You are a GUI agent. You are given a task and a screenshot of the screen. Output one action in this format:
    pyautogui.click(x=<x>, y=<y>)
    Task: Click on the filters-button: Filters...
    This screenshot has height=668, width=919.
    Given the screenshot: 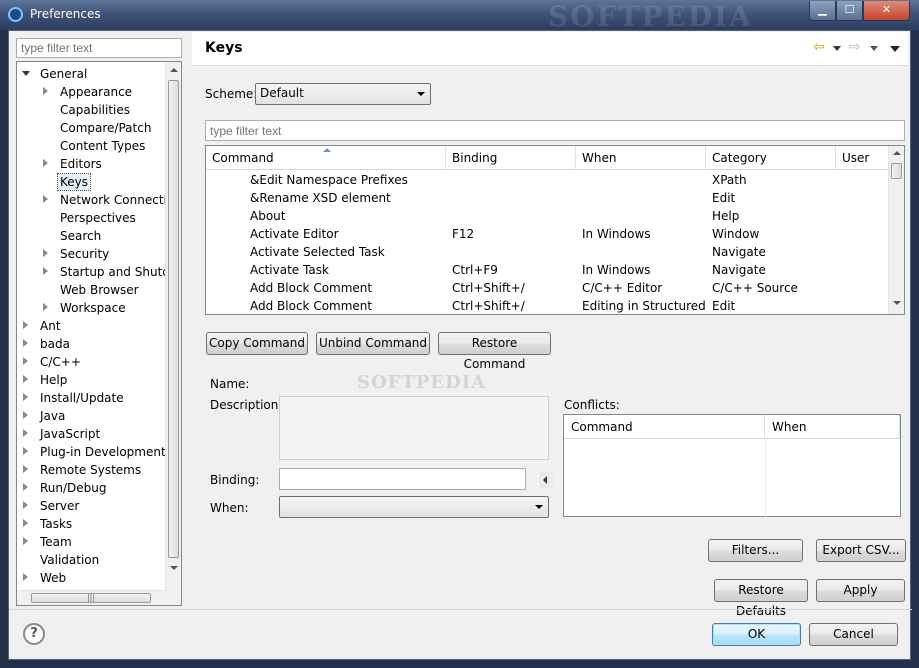 What is the action you would take?
    pyautogui.click(x=755, y=550)
    